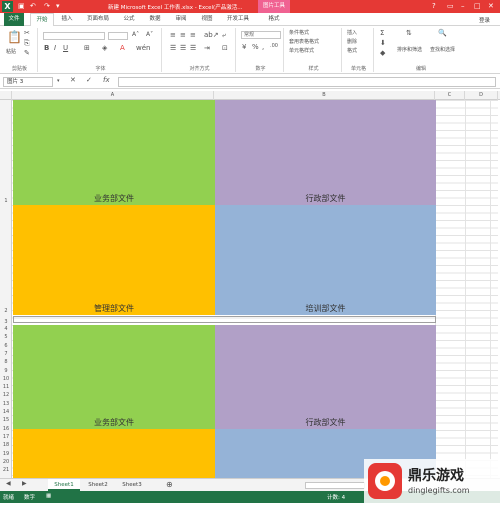 The image size is (500, 505). What do you see at coordinates (6, 420) in the screenshot?
I see `row-header-15: 15` at bounding box center [6, 420].